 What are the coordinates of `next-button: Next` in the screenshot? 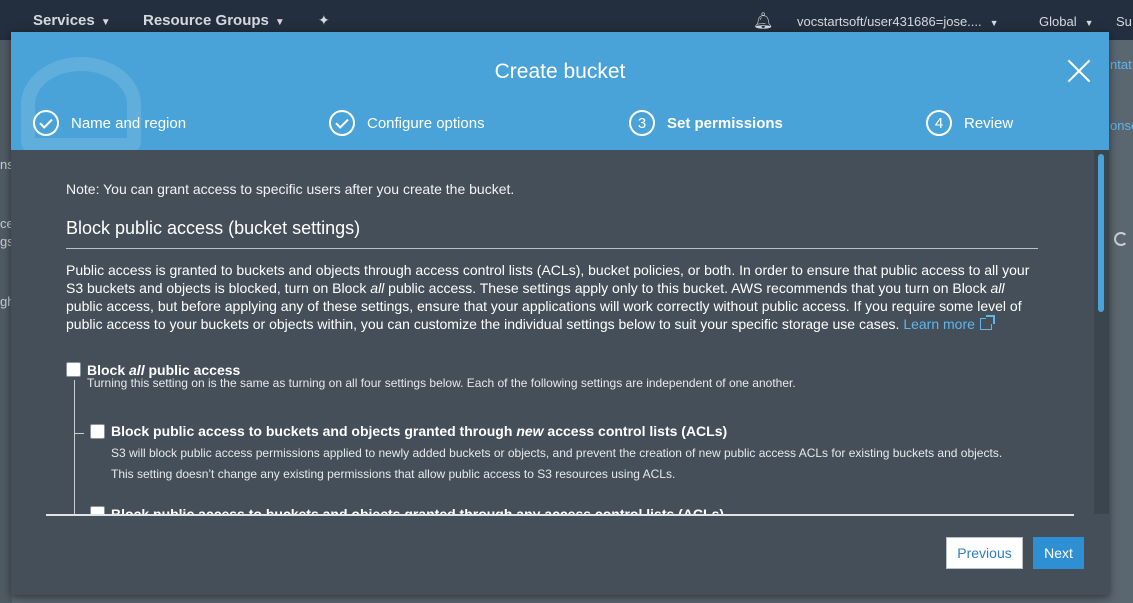 It's located at (1058, 553).